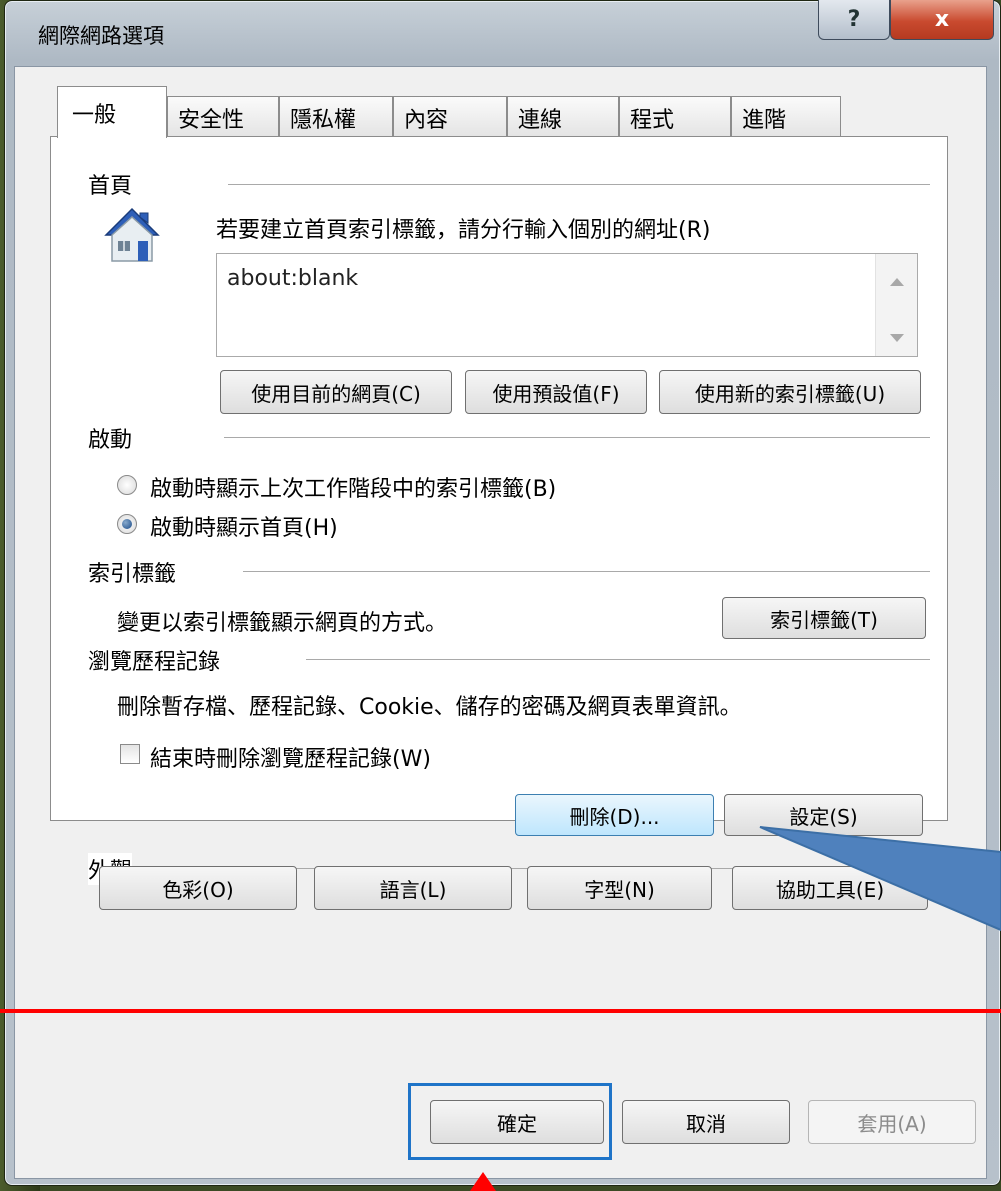 The height and width of the screenshot is (1191, 1001). Describe the element at coordinates (880, 879) in the screenshot. I see `callout-pointer` at that location.